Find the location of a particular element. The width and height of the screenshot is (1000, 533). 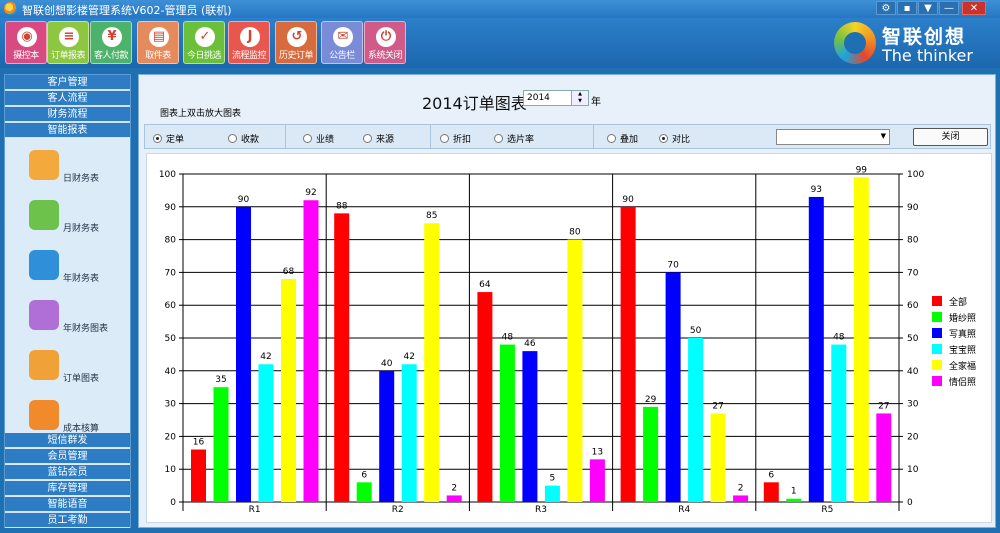

data-label: 16 is located at coordinates (199, 443).